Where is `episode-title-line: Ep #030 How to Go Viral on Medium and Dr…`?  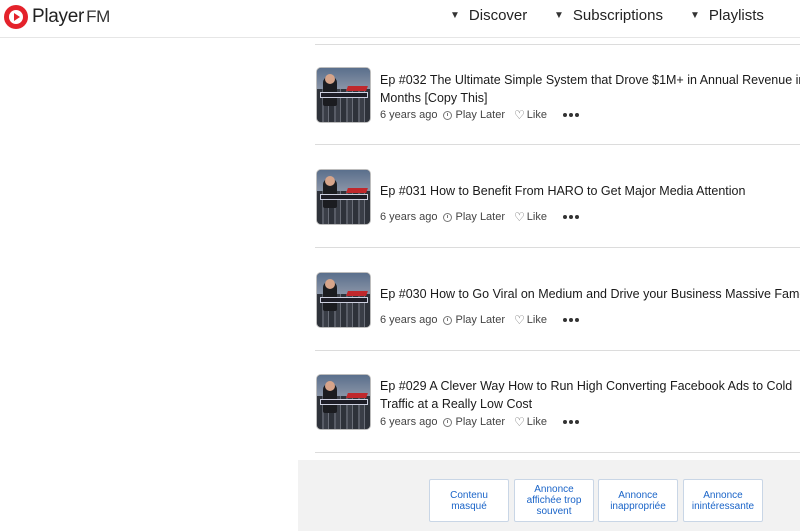 episode-title-line: Ep #030 How to Go Viral on Medium and Dr… is located at coordinates (590, 294).